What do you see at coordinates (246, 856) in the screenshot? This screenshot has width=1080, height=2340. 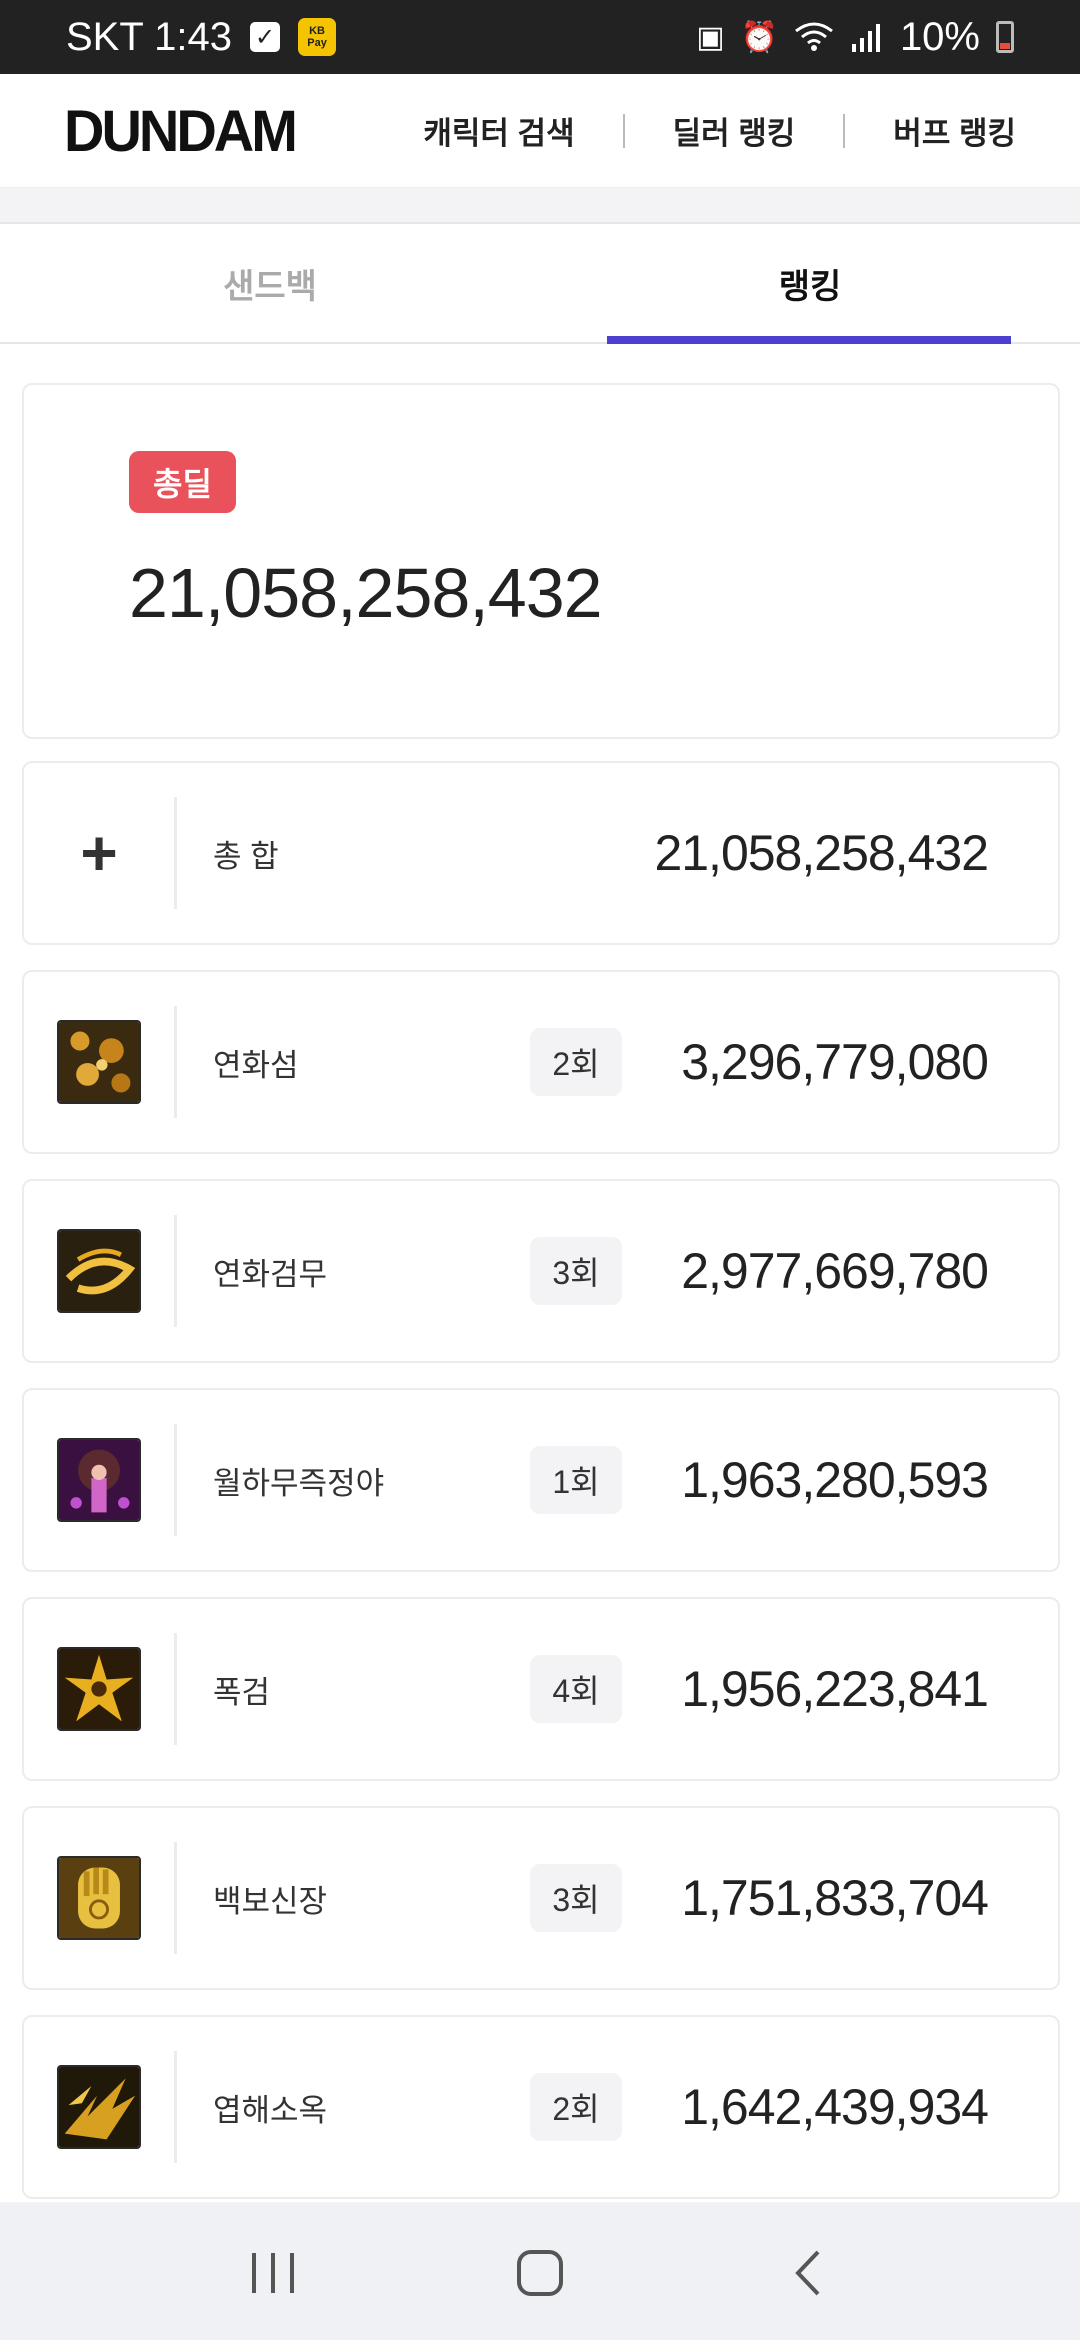 I see `summary-label: 총 합` at bounding box center [246, 856].